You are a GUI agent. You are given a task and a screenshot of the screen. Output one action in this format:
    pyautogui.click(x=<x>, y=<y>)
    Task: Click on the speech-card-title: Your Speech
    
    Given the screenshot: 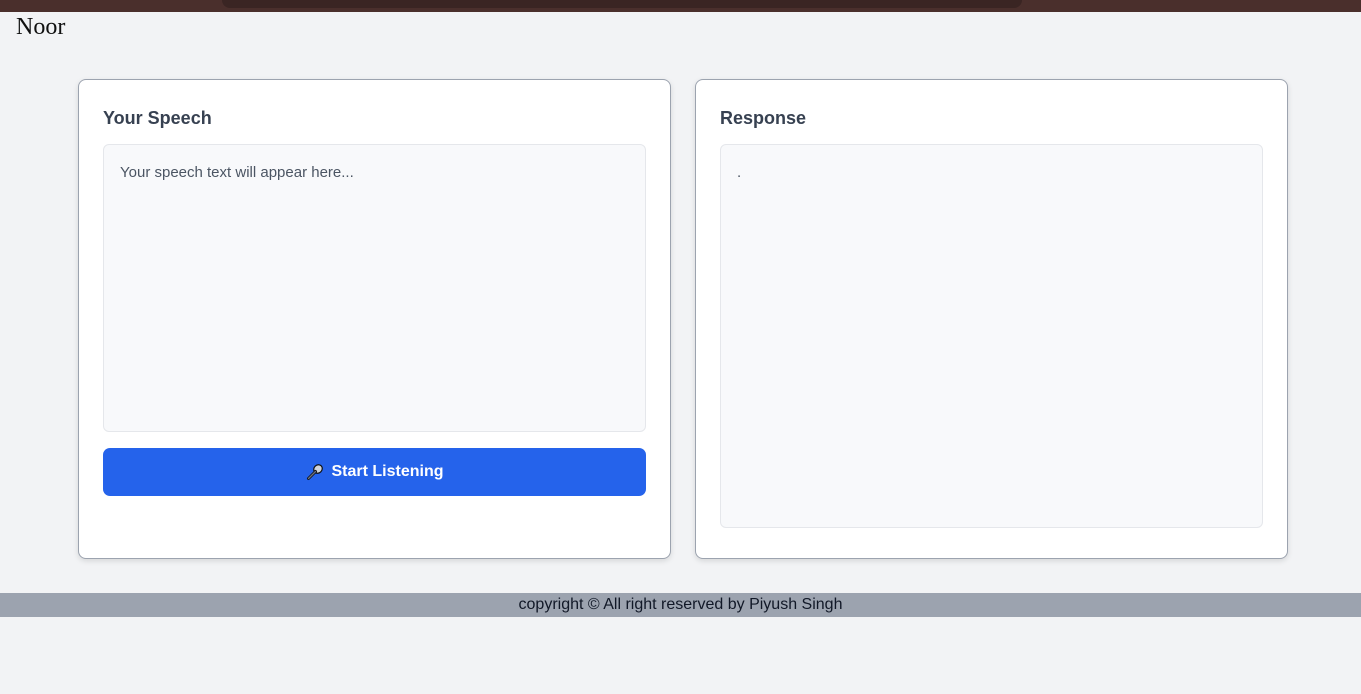 What is the action you would take?
    pyautogui.click(x=157, y=118)
    